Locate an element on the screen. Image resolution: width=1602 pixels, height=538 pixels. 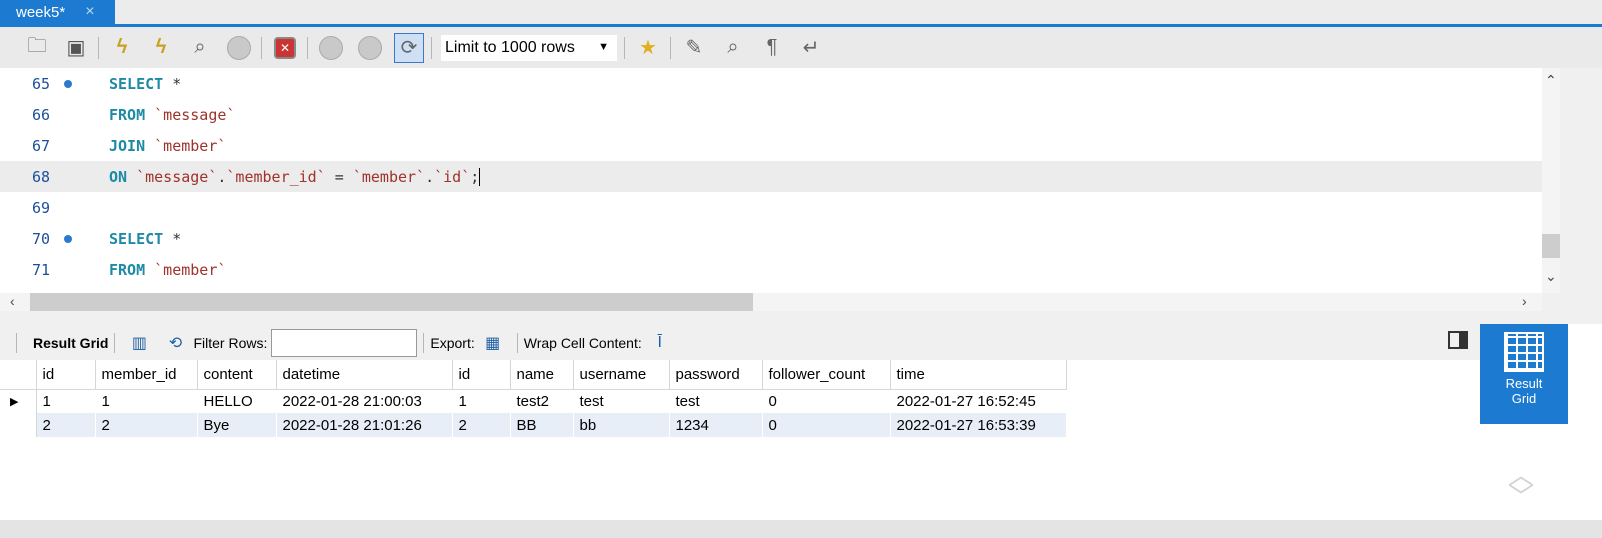
result-grid-button: Result Grid is located at coordinates (1524, 374).